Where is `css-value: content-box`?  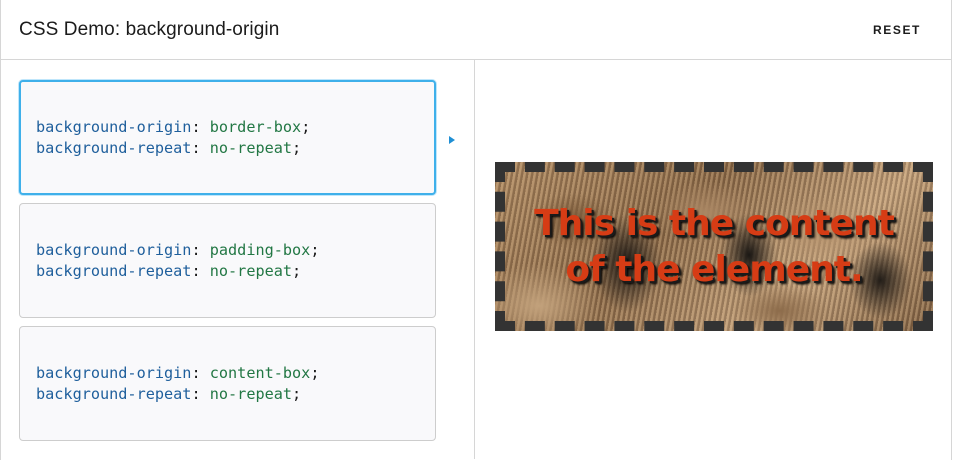
css-value: content-box is located at coordinates (260, 372).